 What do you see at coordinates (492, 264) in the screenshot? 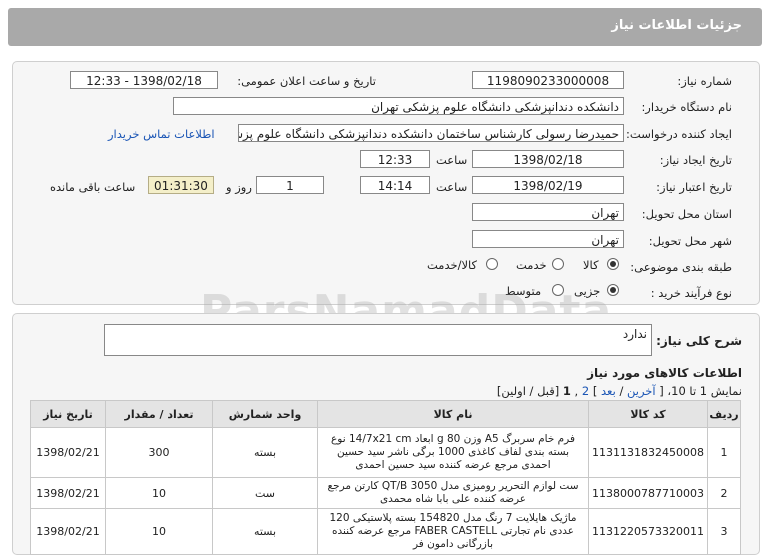
I see `category-radio-goods-service` at bounding box center [492, 264].